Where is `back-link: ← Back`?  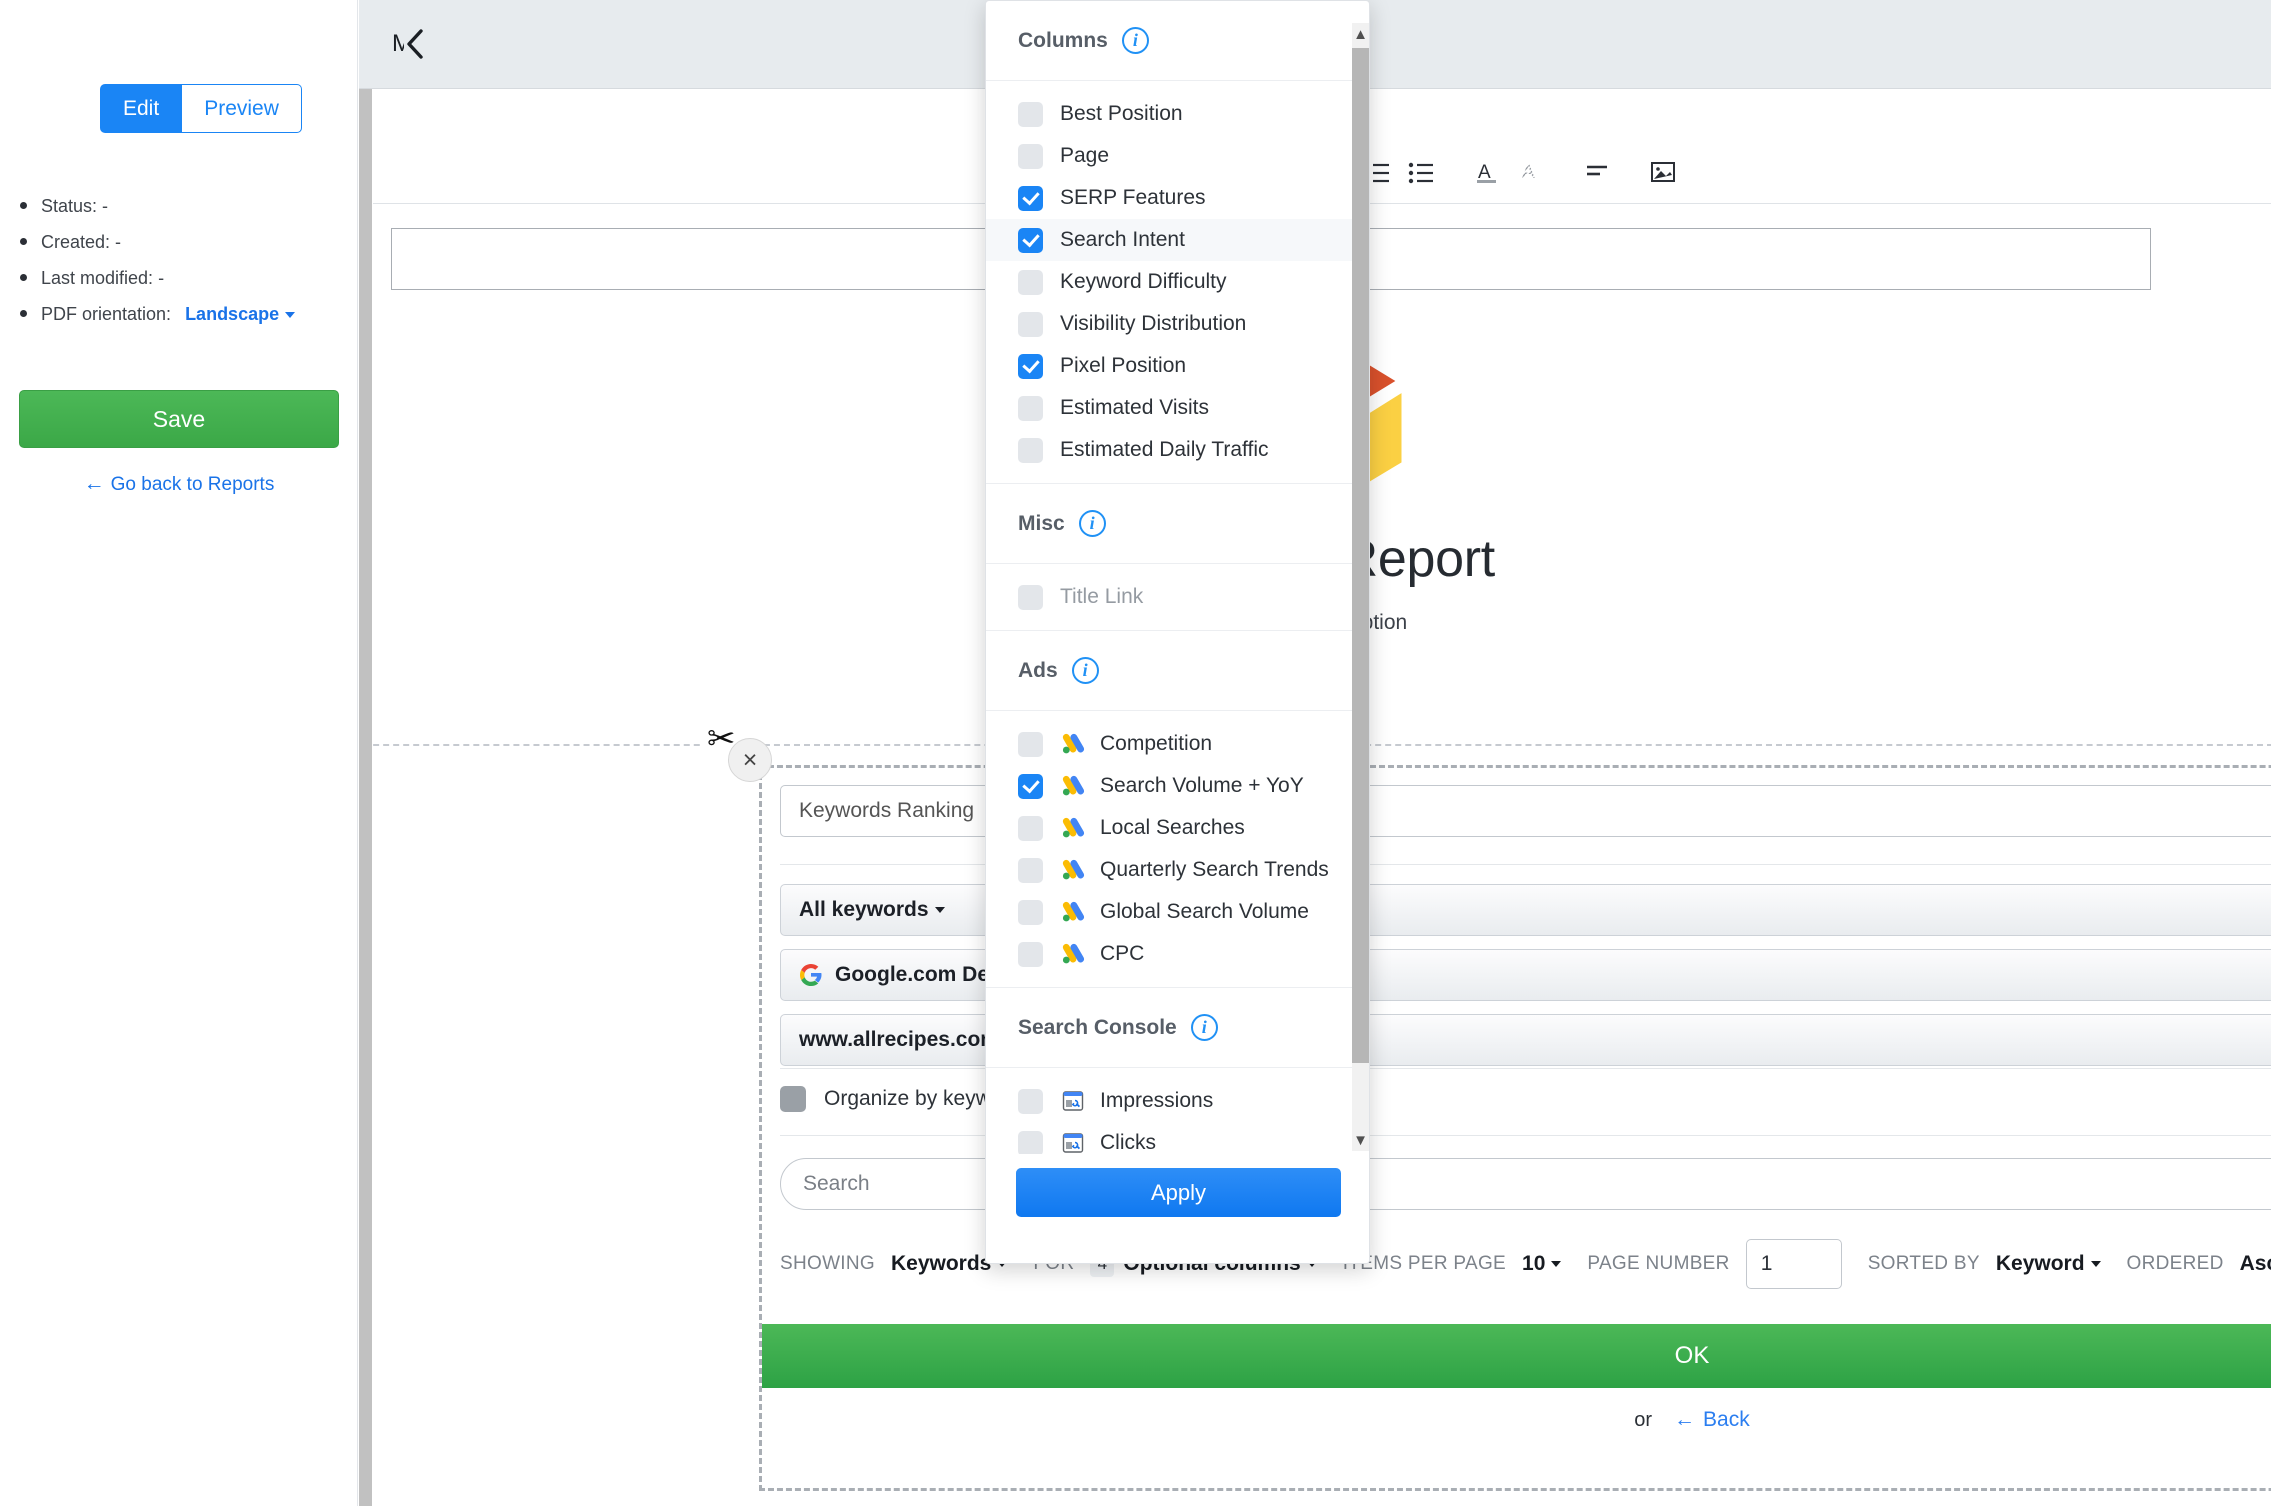 back-link: ← Back is located at coordinates (1712, 1420).